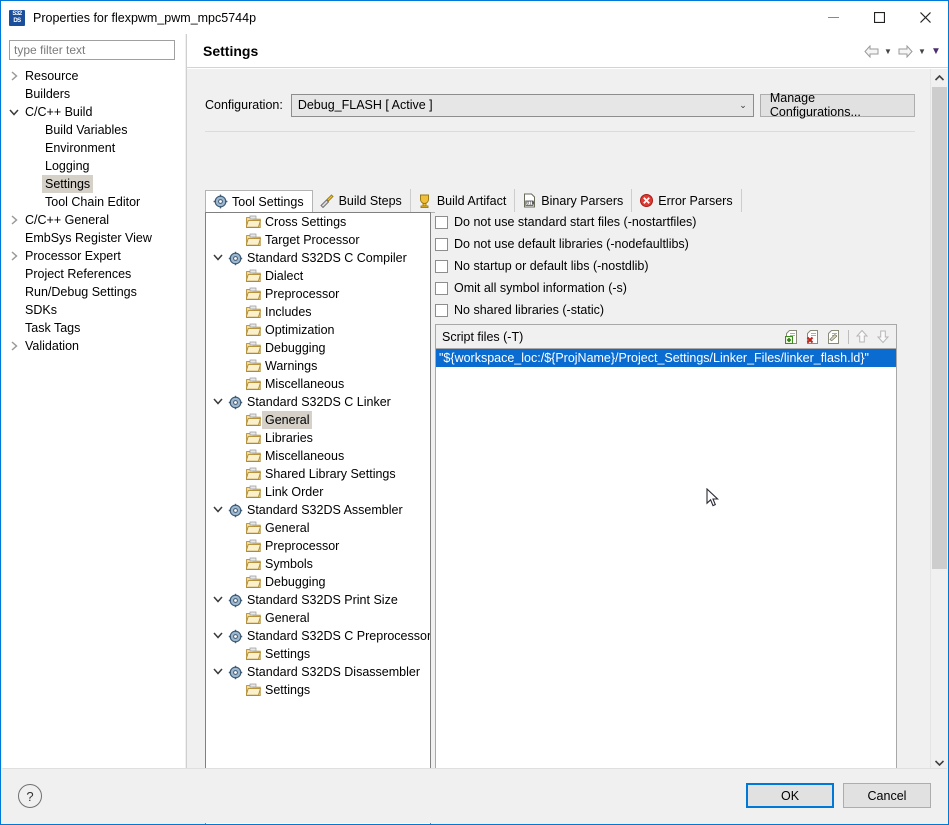 This screenshot has height=825, width=949. Describe the element at coordinates (318, 672) in the screenshot. I see `tool-tree-item-standard-s32ds-disassembler: Standard S32DS Disassembler` at that location.